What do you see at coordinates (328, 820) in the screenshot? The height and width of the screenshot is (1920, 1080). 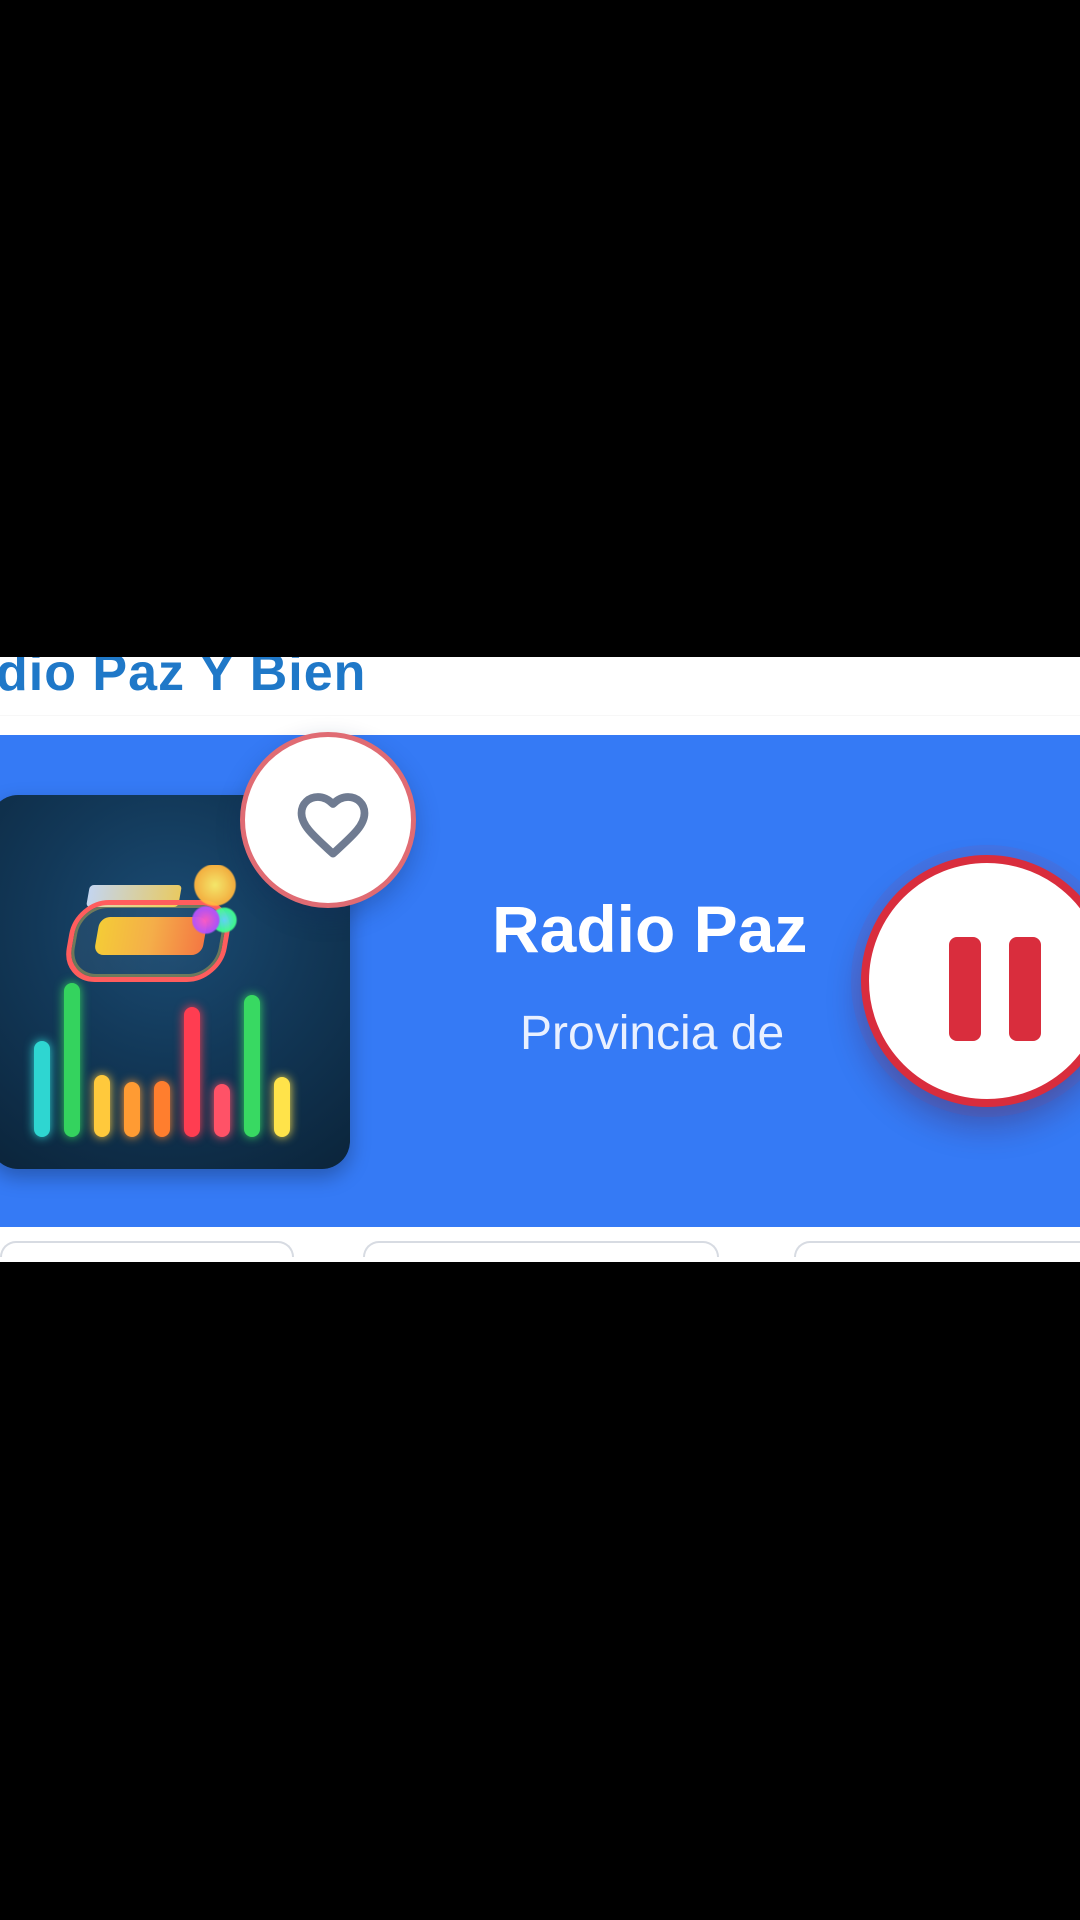 I see `favorite-button` at bounding box center [328, 820].